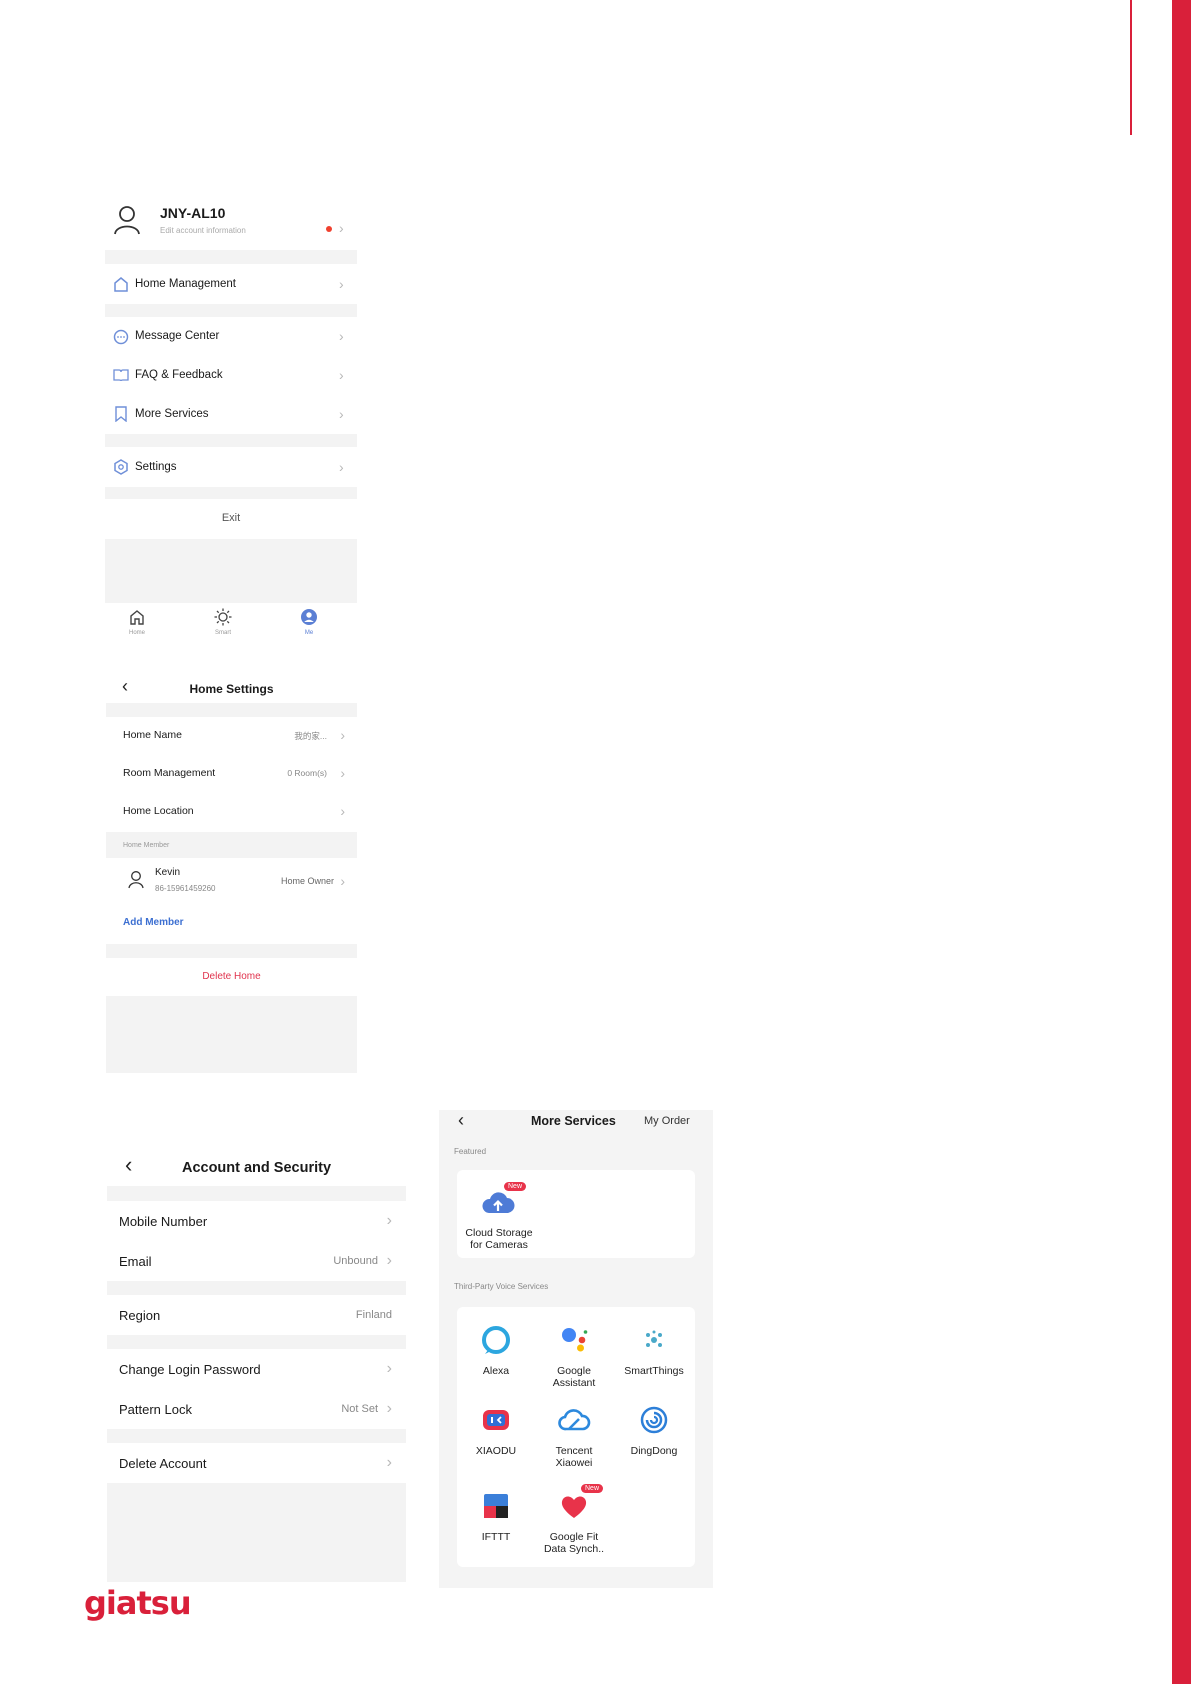 The height and width of the screenshot is (1684, 1191). I want to click on dingdong-icon, so click(654, 1420).